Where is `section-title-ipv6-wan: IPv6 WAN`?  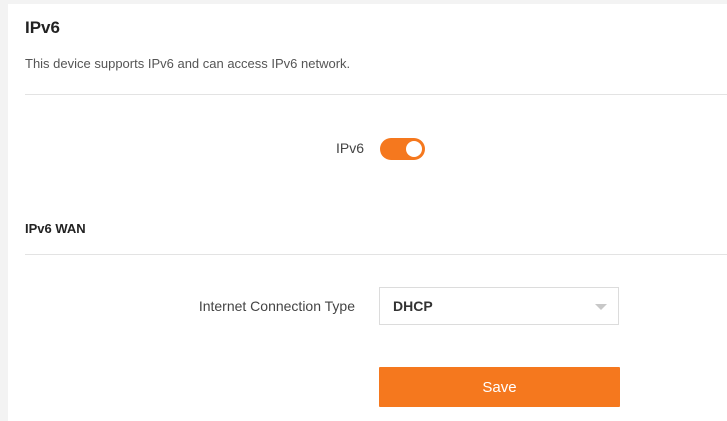 section-title-ipv6-wan: IPv6 WAN is located at coordinates (55, 228).